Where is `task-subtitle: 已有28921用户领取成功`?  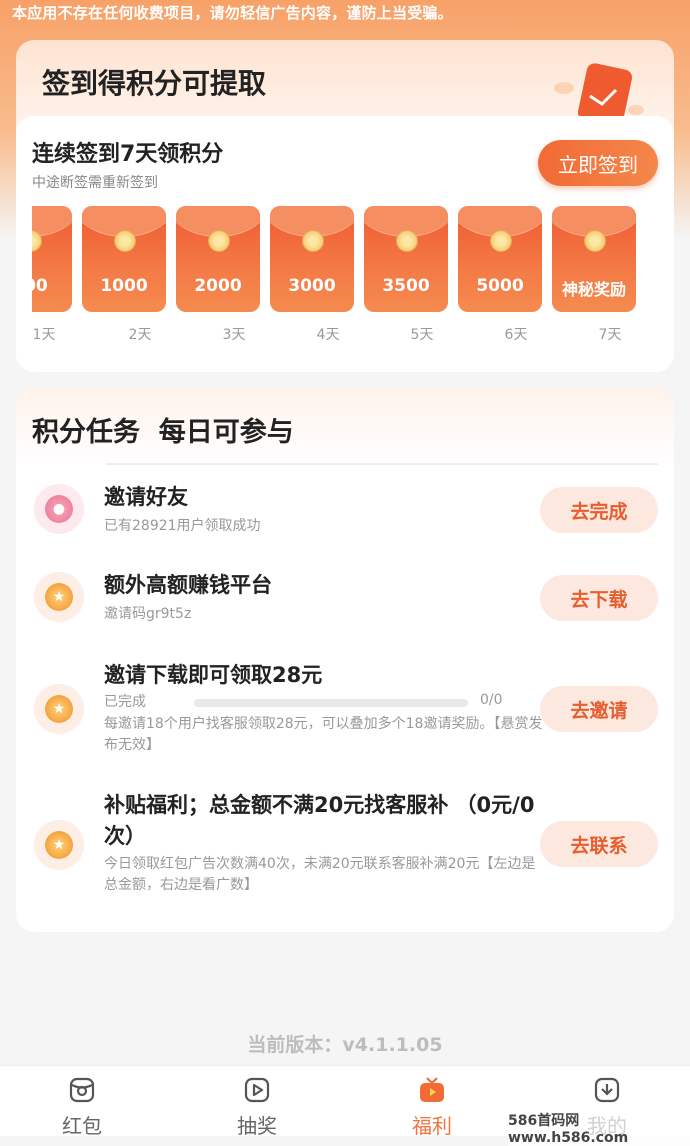 task-subtitle: 已有28921用户领取成功 is located at coordinates (182, 526).